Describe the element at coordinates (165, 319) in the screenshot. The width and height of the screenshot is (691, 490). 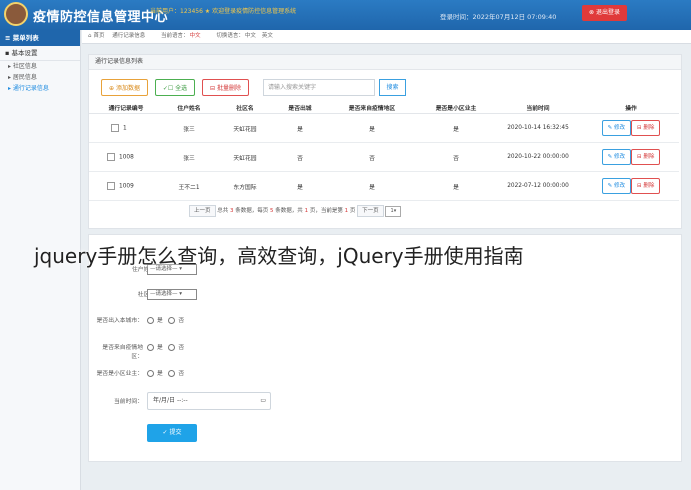
I see `out-city-radios: 是 否` at that location.